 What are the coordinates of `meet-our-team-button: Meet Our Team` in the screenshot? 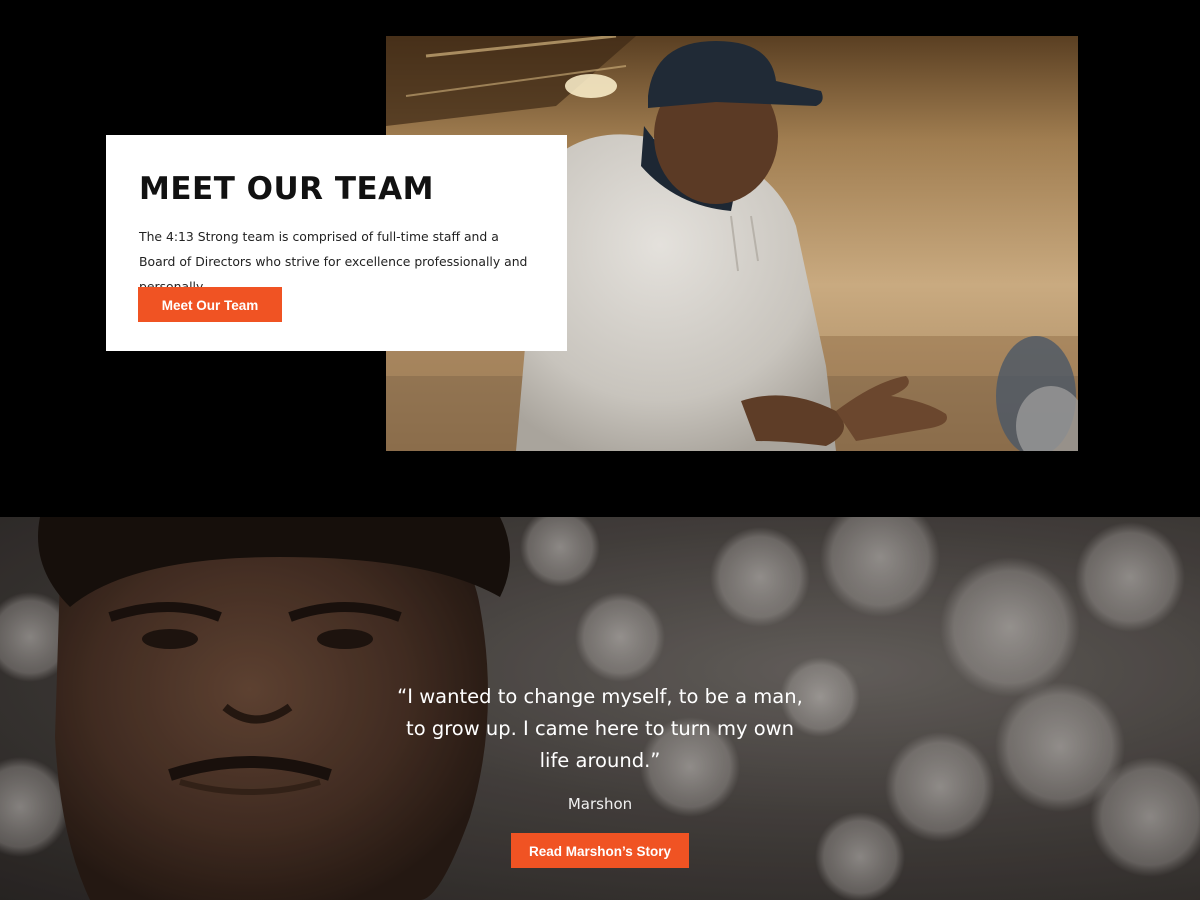 It's located at (210, 304).